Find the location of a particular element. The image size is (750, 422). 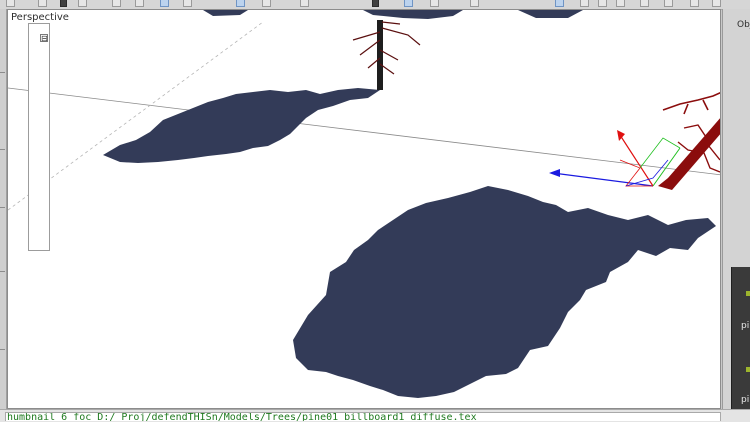

thumbnail-panel: pi pi is located at coordinates (740, 338).